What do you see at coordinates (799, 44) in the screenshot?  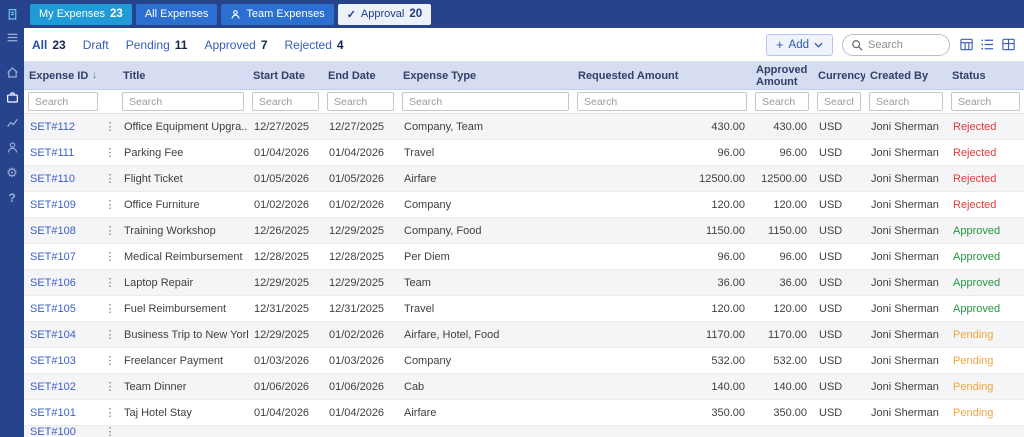 I see `add-button: + Add` at bounding box center [799, 44].